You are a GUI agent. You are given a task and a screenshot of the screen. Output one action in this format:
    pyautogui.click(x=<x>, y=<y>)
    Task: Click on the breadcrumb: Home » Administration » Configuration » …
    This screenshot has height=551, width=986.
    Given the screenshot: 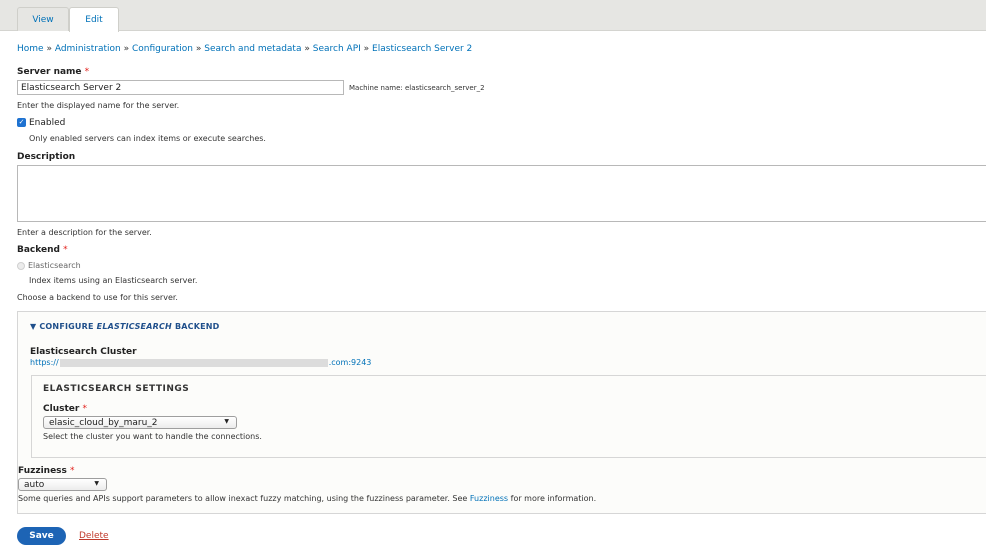 What is the action you would take?
    pyautogui.click(x=244, y=49)
    